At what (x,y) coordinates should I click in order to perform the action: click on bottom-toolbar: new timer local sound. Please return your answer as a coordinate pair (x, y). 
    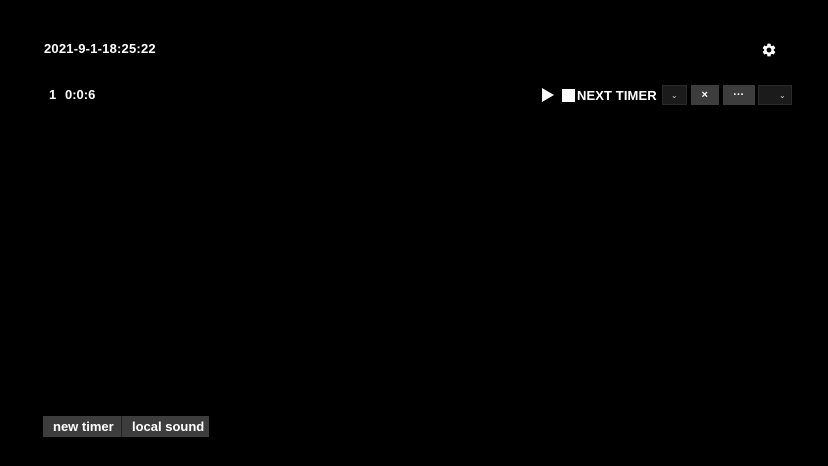
    Looking at the image, I should click on (126, 426).